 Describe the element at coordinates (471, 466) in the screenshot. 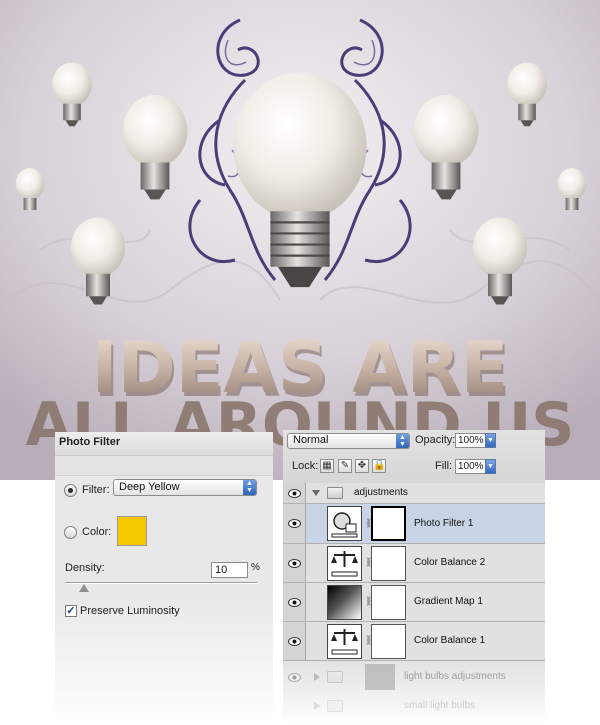

I see `fill-value: 100%` at that location.